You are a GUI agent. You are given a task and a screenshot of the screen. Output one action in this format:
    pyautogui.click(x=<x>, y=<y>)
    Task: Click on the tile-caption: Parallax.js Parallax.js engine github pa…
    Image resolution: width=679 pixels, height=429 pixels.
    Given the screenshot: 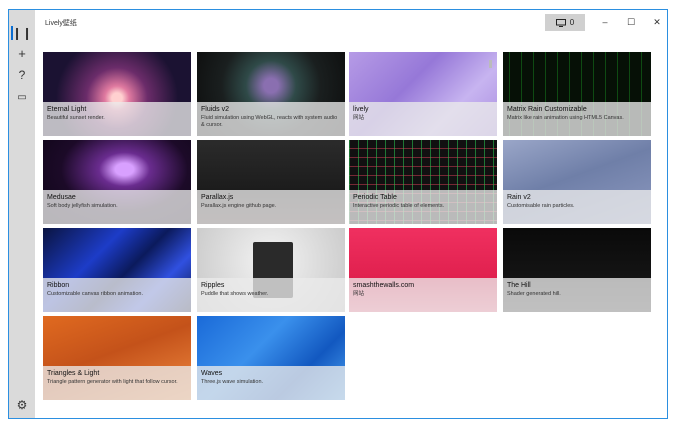 What is the action you would take?
    pyautogui.click(x=271, y=207)
    